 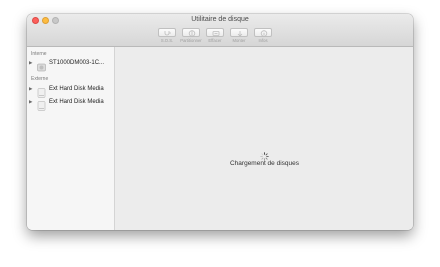 I want to click on sidebar-section-internal: Interne, so click(x=39, y=54).